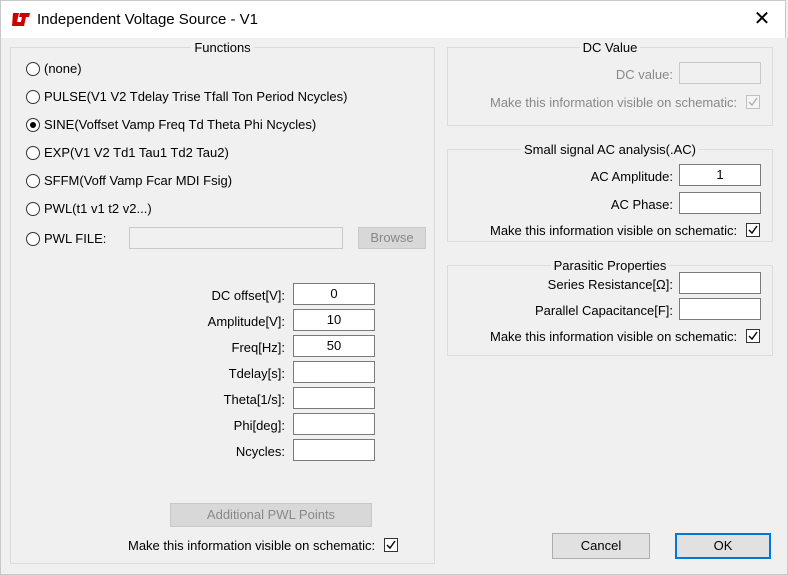 This screenshot has width=788, height=575. Describe the element at coordinates (720, 283) in the screenshot. I see `series-resistance-input` at that location.